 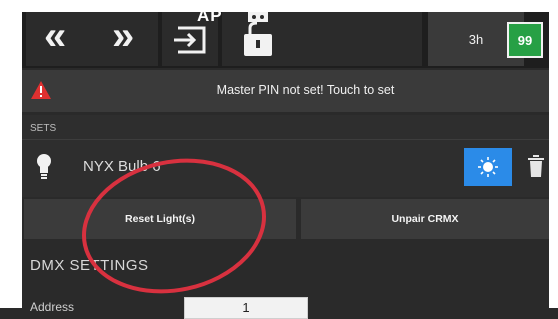 What do you see at coordinates (55, 36) in the screenshot?
I see `double-chevron-left-icon: «` at bounding box center [55, 36].